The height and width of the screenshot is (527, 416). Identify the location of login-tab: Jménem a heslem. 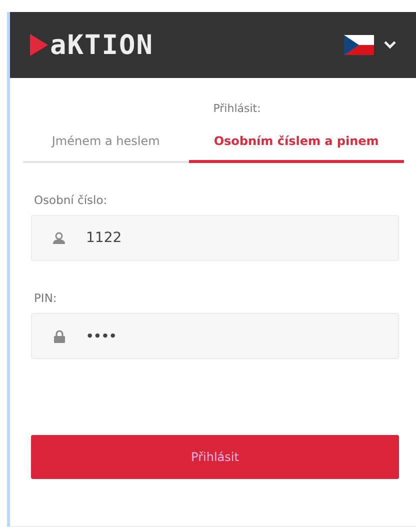
(106, 144).